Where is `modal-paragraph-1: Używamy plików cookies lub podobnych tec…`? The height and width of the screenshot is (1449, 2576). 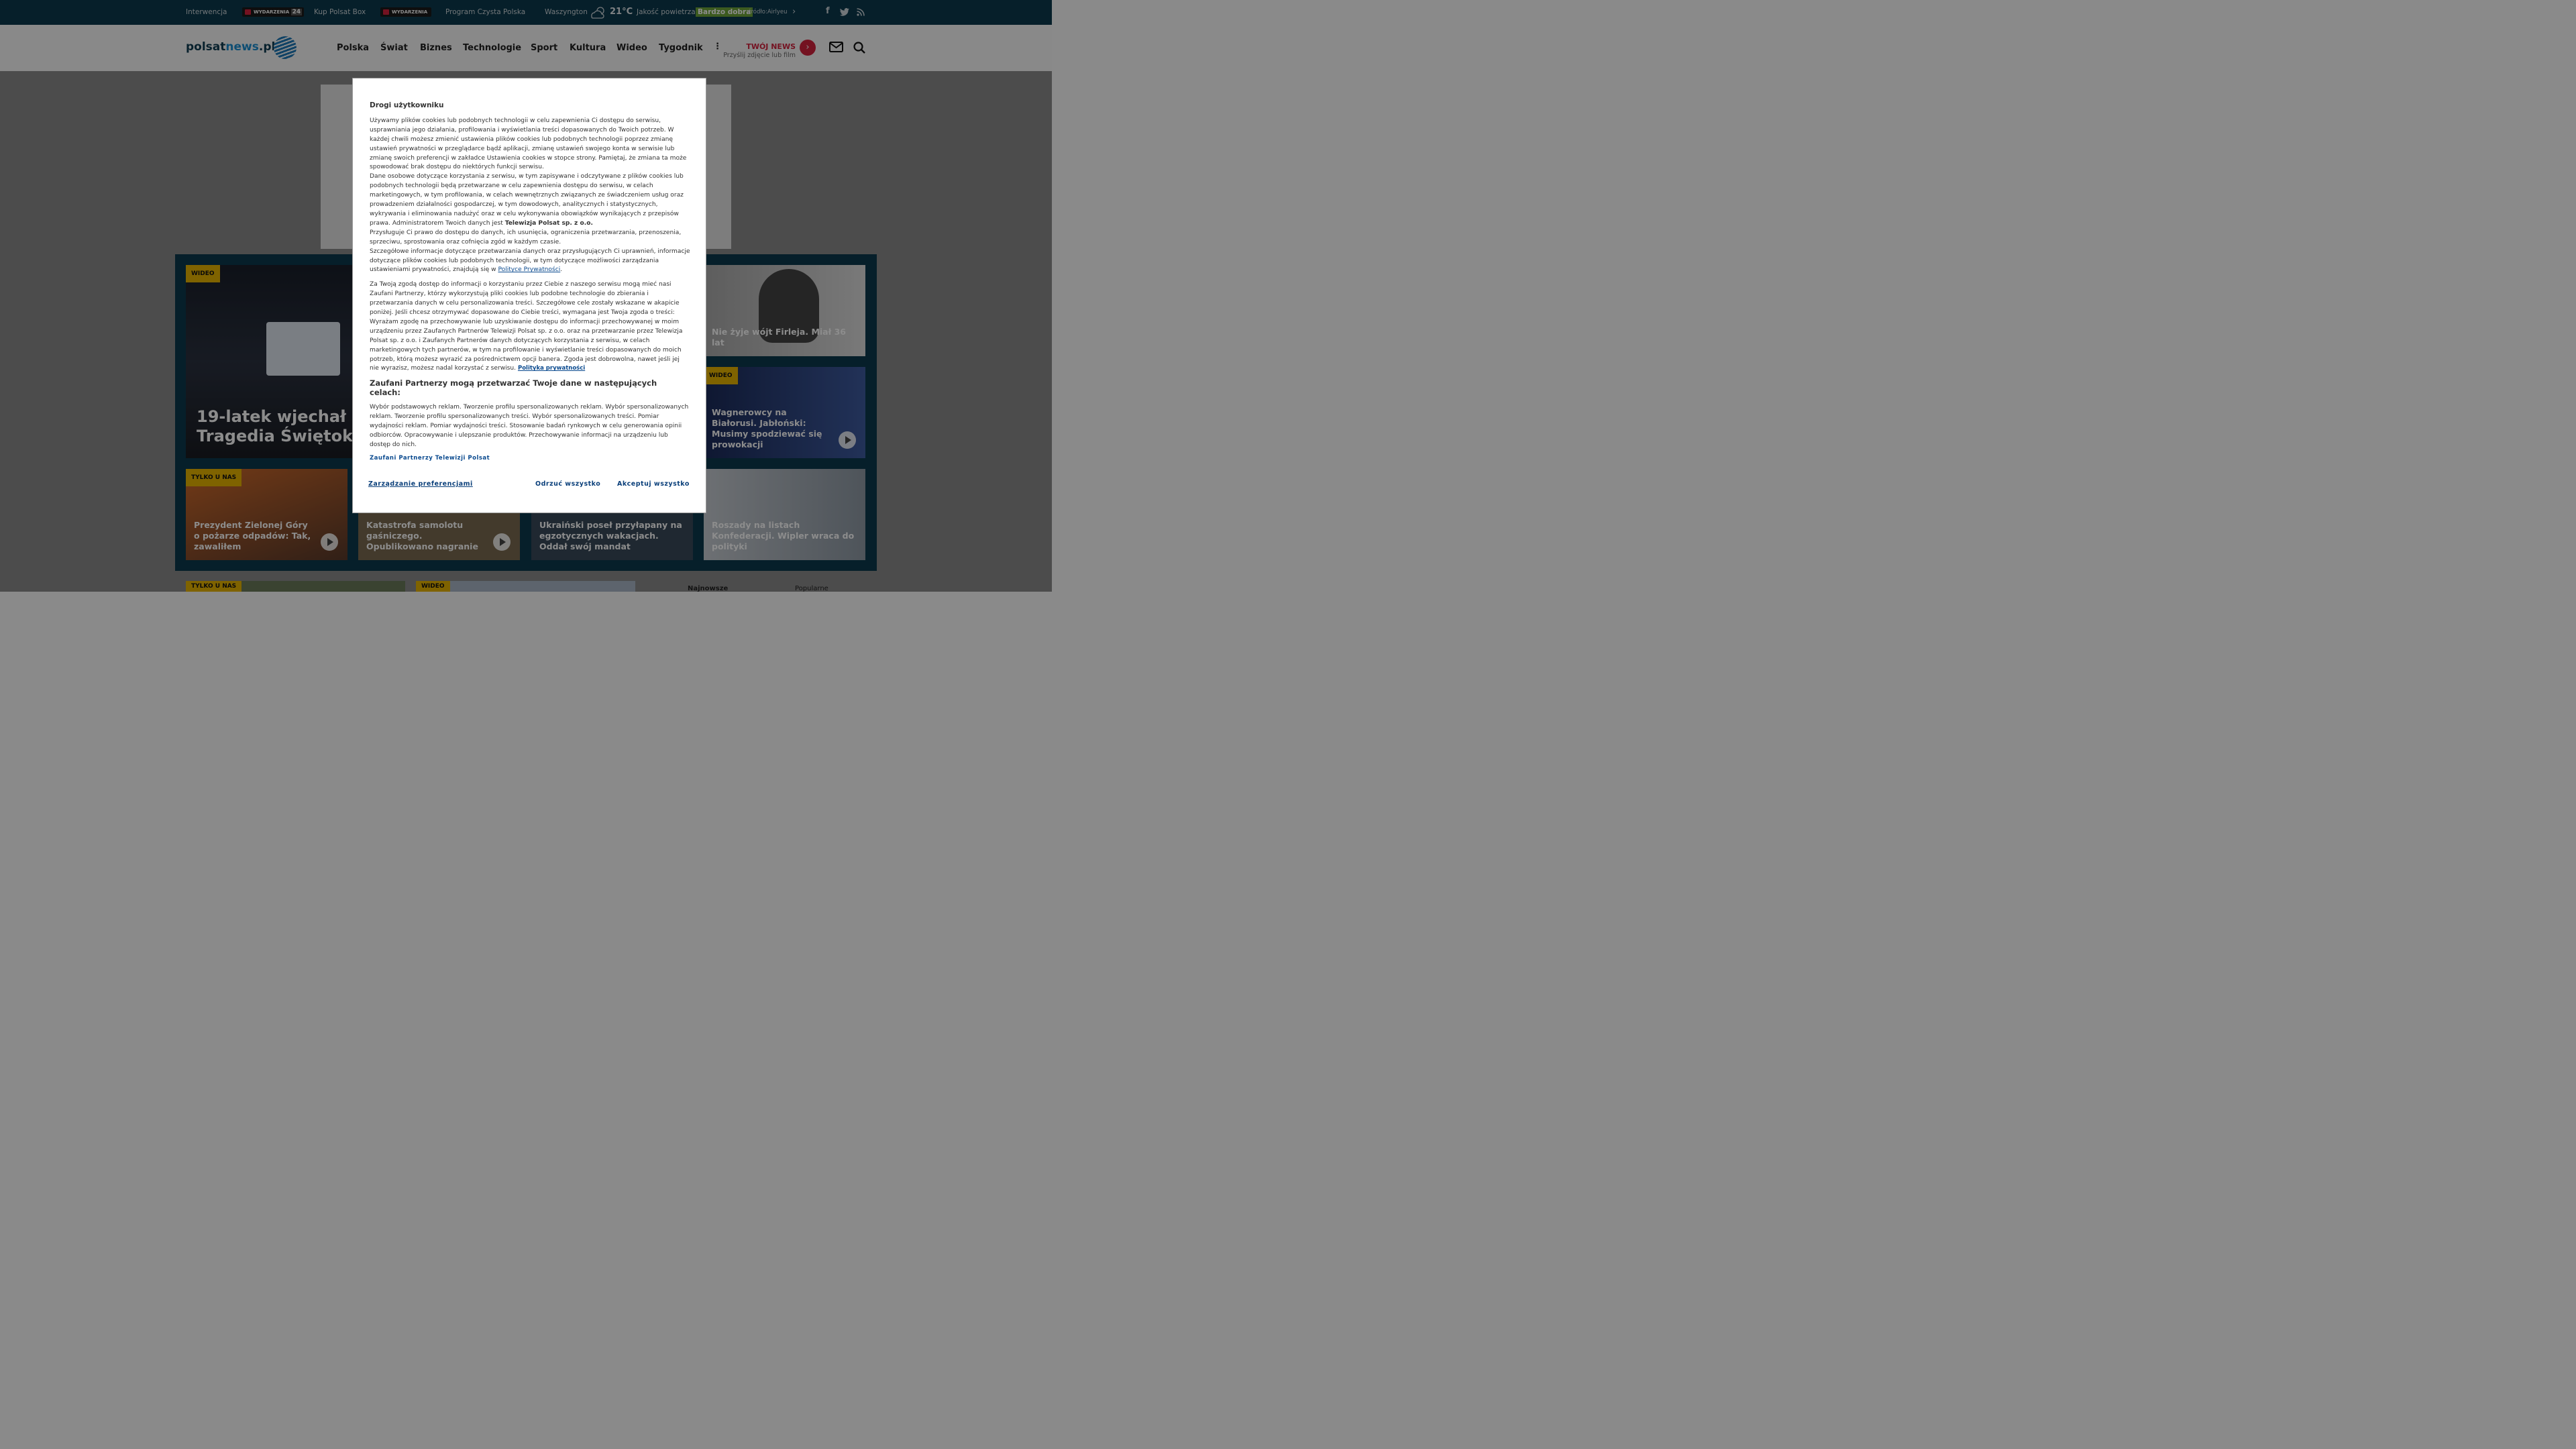 modal-paragraph-1: Używamy plików cookies lub podobnych tec… is located at coordinates (528, 144).